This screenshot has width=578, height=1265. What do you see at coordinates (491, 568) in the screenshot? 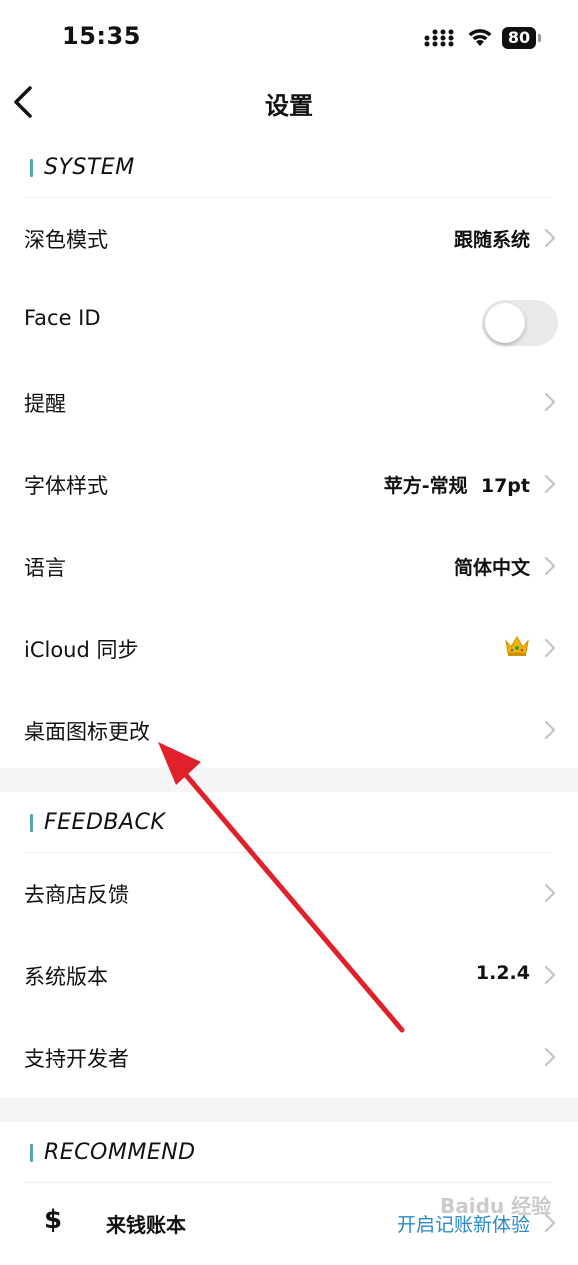
I see `row-value: 简体中文` at bounding box center [491, 568].